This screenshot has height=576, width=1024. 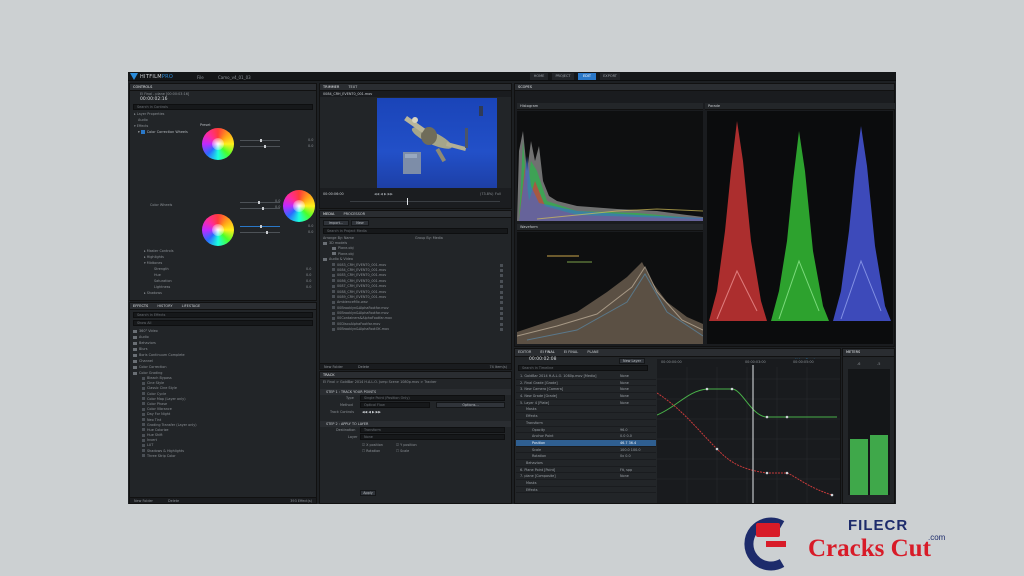 What do you see at coordinates (333, 367) in the screenshot?
I see `media-new-folder-button: New Folder` at bounding box center [333, 367].